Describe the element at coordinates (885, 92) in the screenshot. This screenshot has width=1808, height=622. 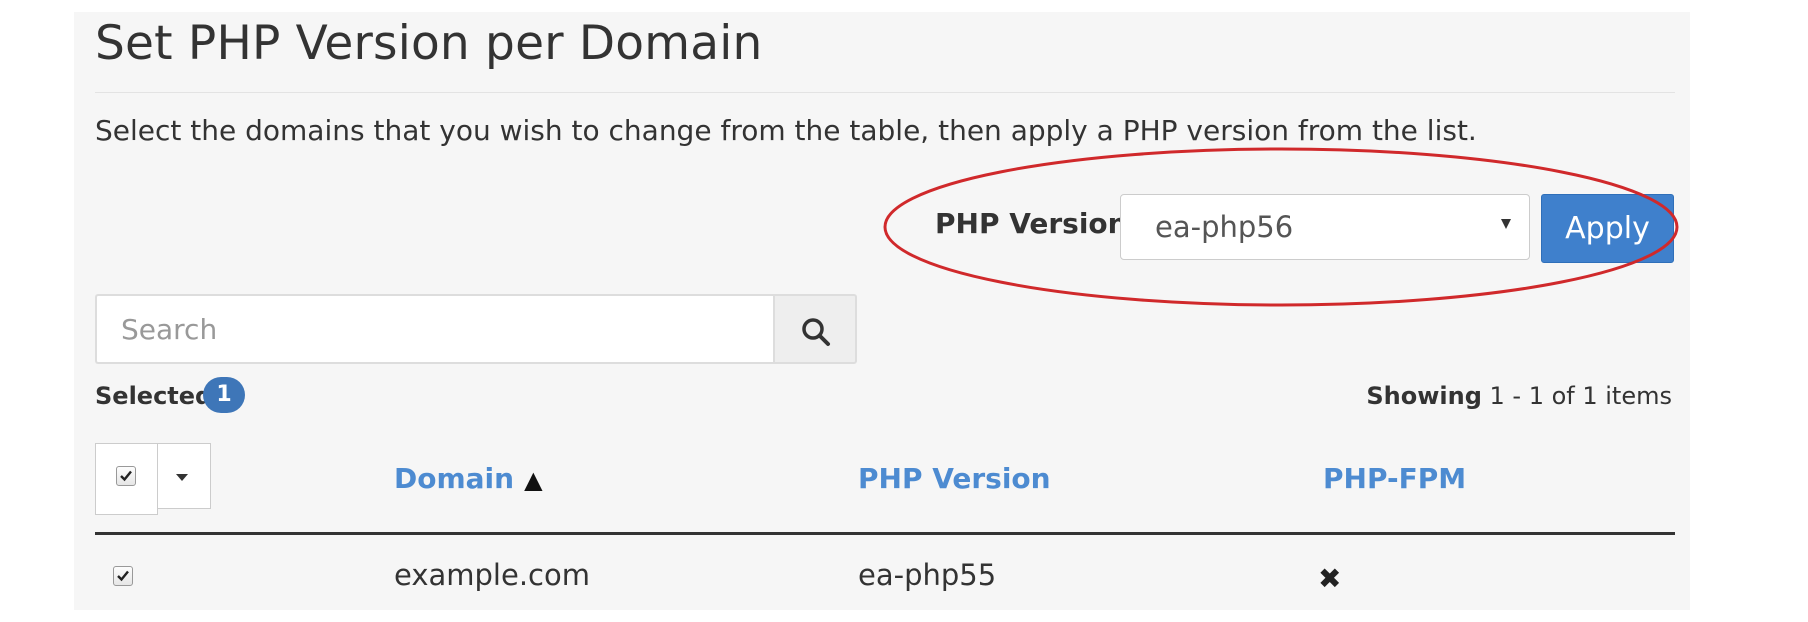
I see `title-divider` at that location.